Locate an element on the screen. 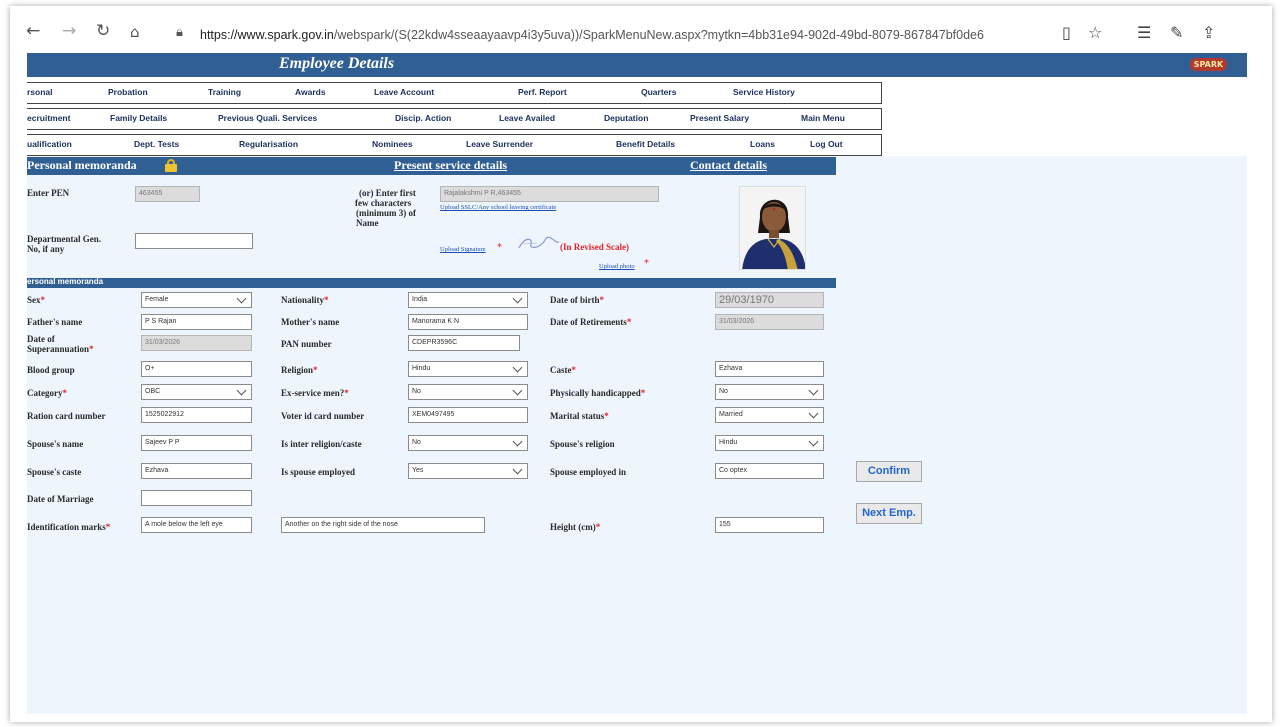 The width and height of the screenshot is (1286, 727). inter-religion-label: Is inter religion/caste is located at coordinates (321, 444).